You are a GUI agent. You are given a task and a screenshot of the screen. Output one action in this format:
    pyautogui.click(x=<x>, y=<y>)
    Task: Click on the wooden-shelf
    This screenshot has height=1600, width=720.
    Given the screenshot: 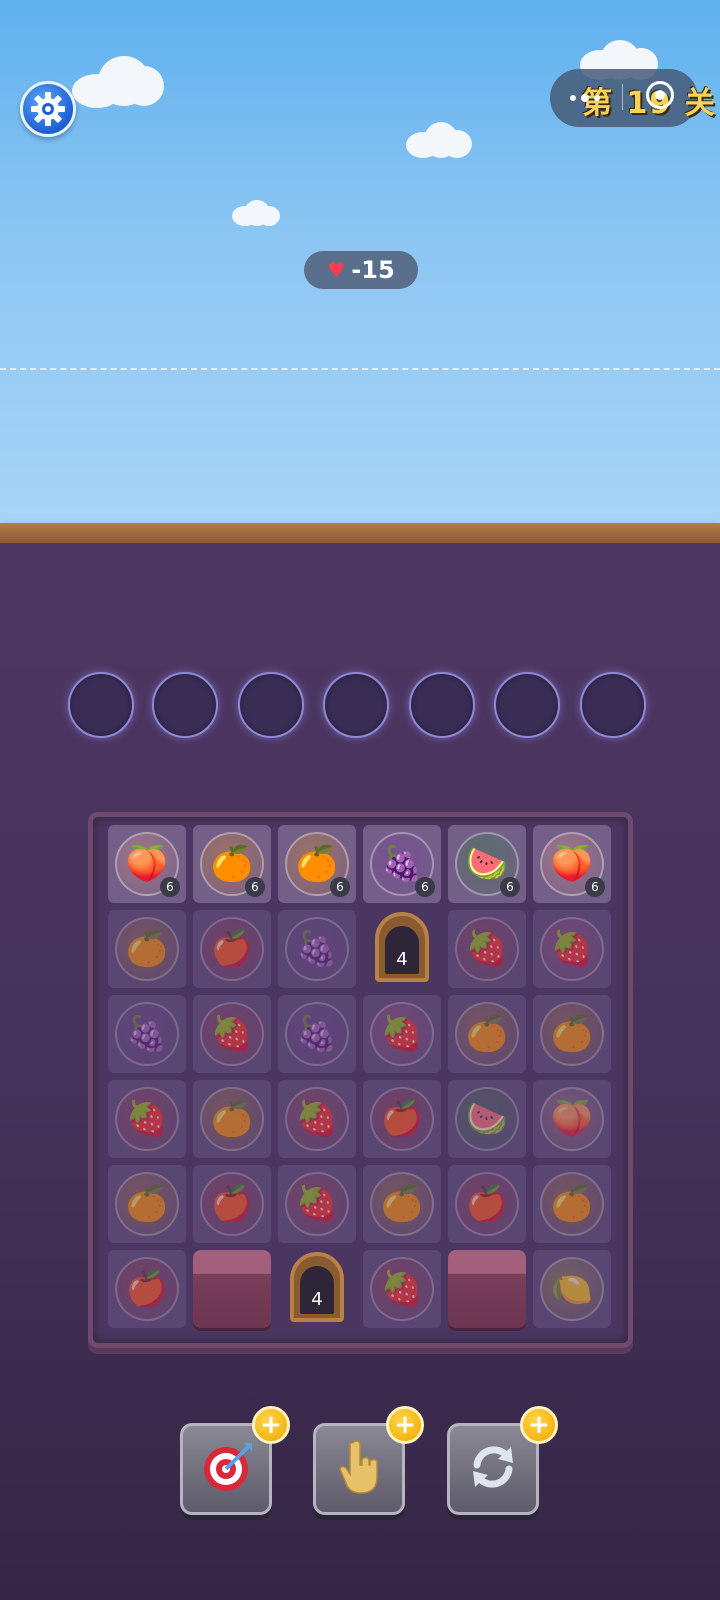 What is the action you would take?
    pyautogui.click(x=360, y=533)
    